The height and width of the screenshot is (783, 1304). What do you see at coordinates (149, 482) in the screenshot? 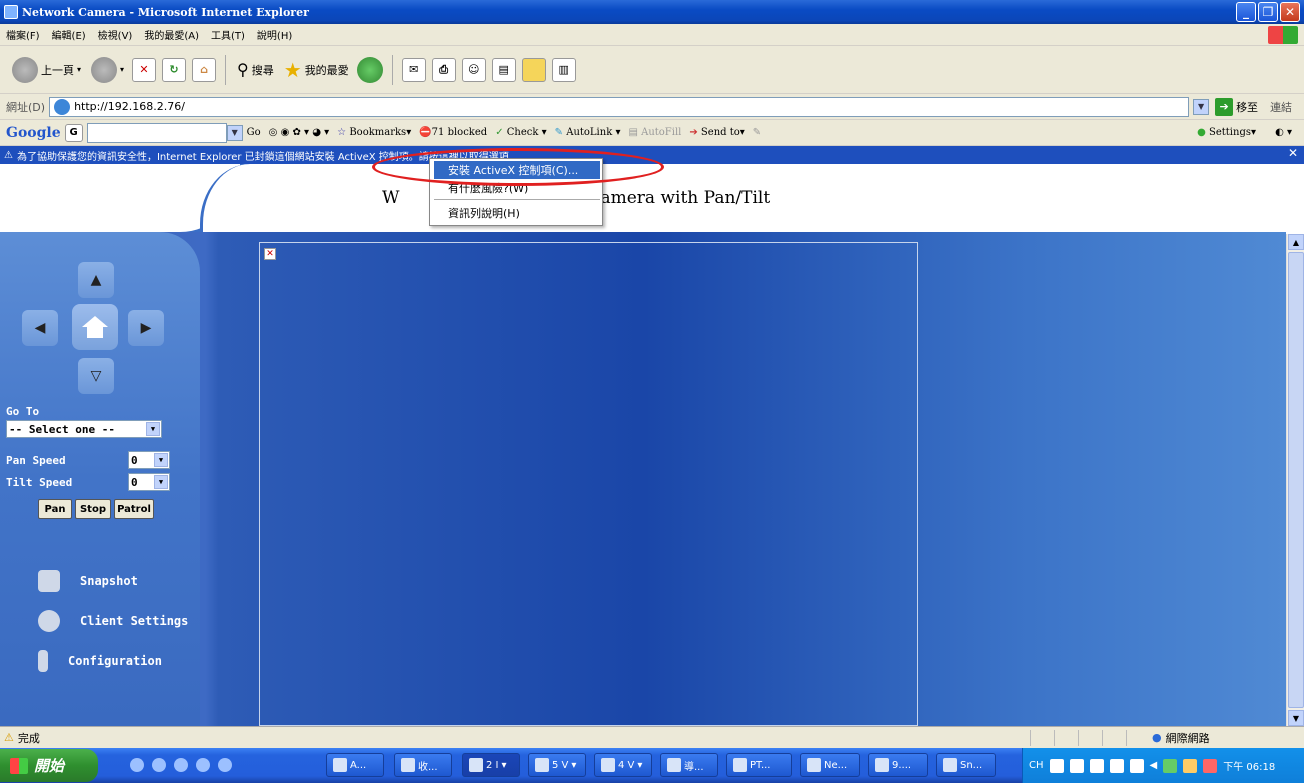
I see `tilt-speed-select: 0 ▼` at bounding box center [149, 482].